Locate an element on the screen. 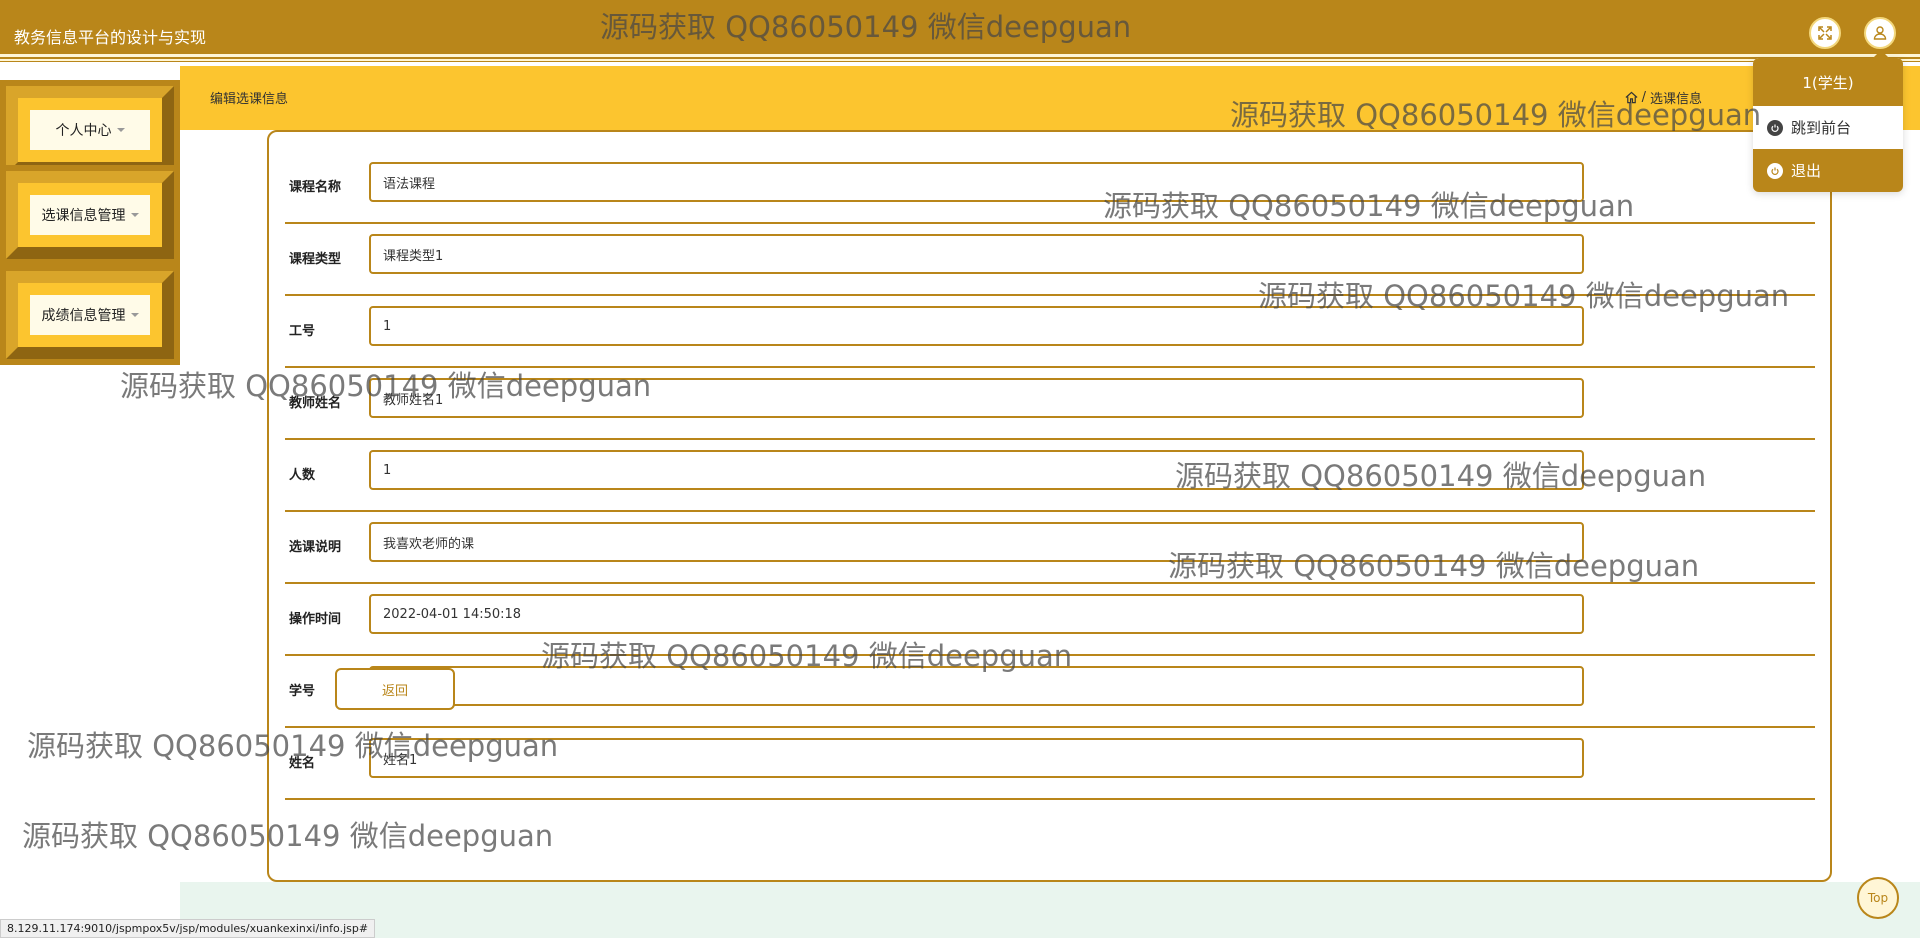 This screenshot has height=938, width=1920. teacher-id-field: 1 is located at coordinates (976, 326).